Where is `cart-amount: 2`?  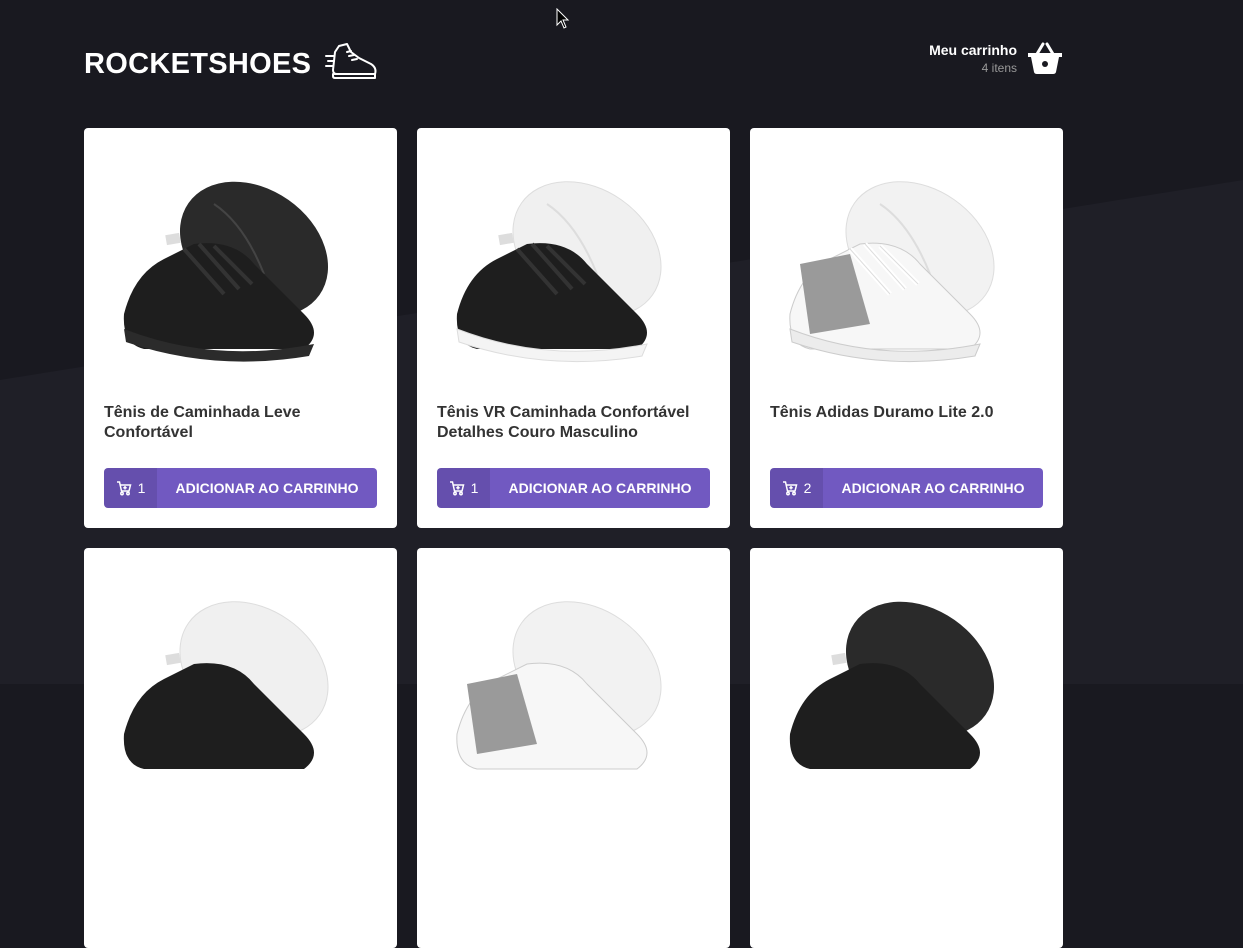
cart-amount: 2 is located at coordinates (796, 488).